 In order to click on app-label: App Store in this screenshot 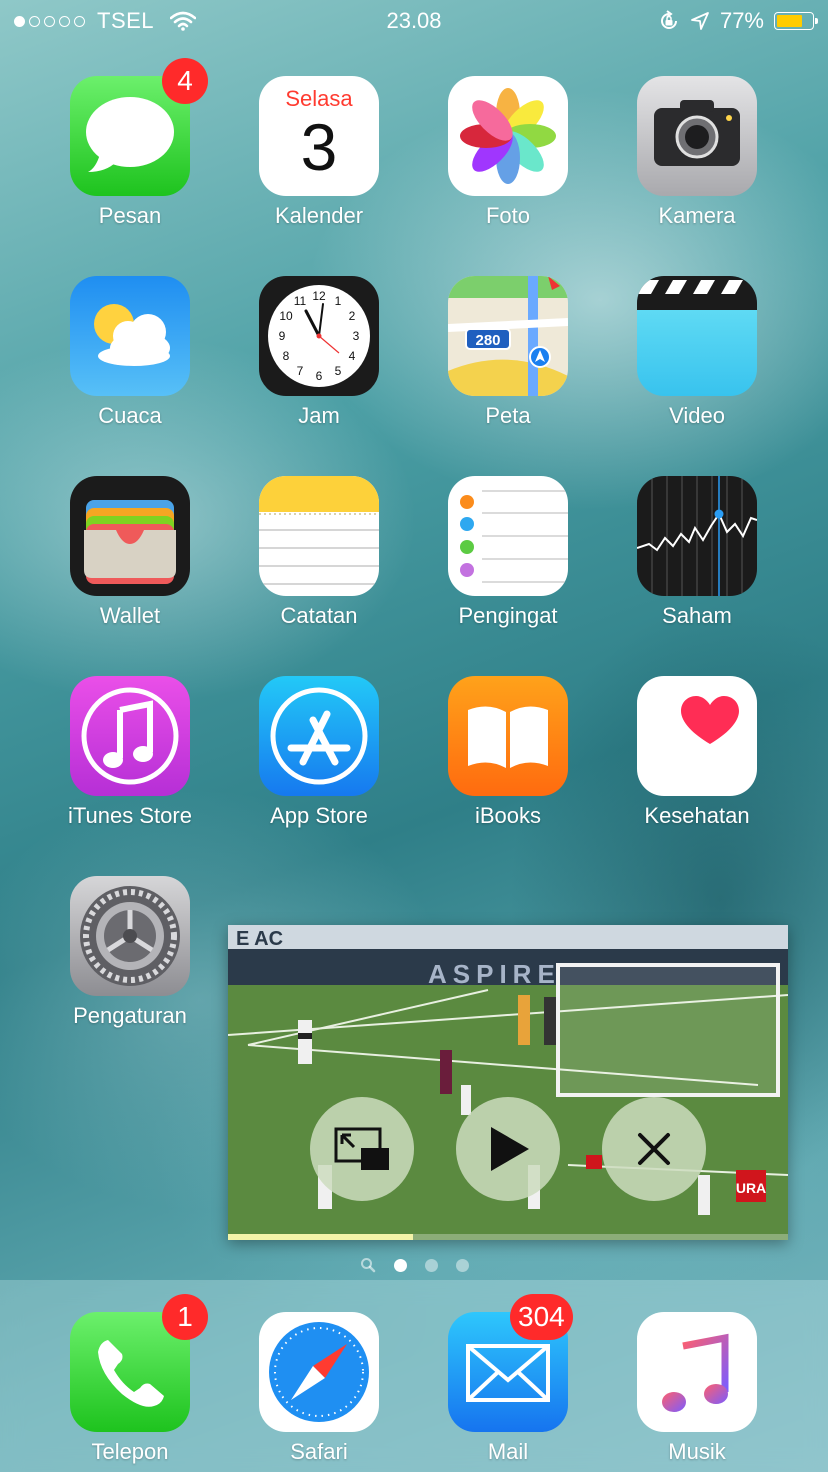, I will do `click(319, 815)`.